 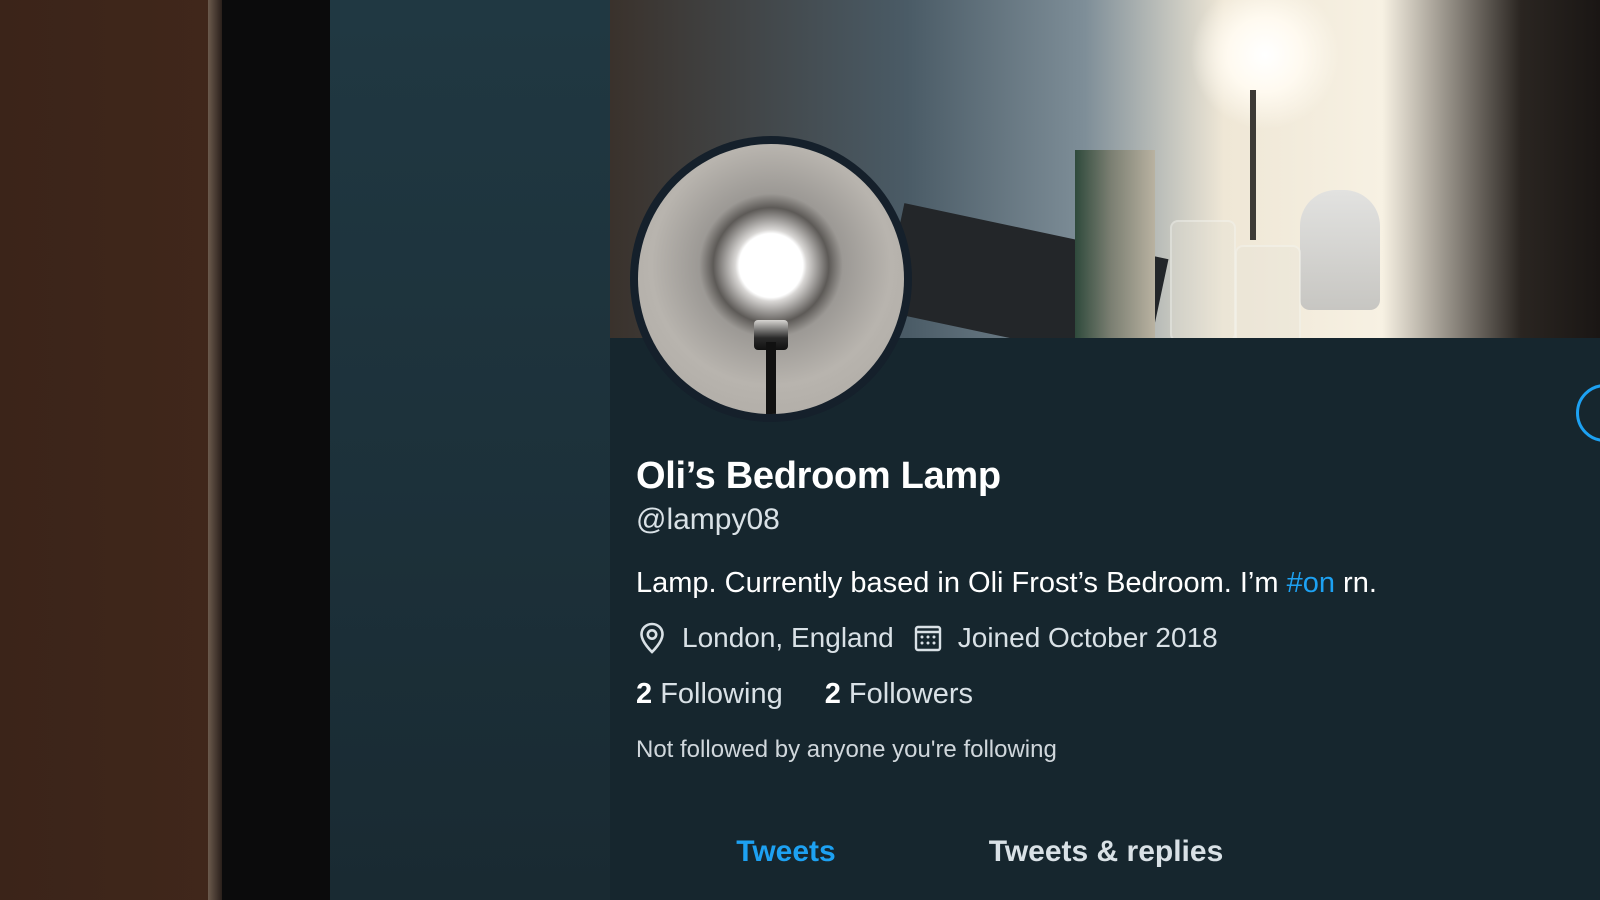 I want to click on following-link: 2 Following, so click(x=709, y=694).